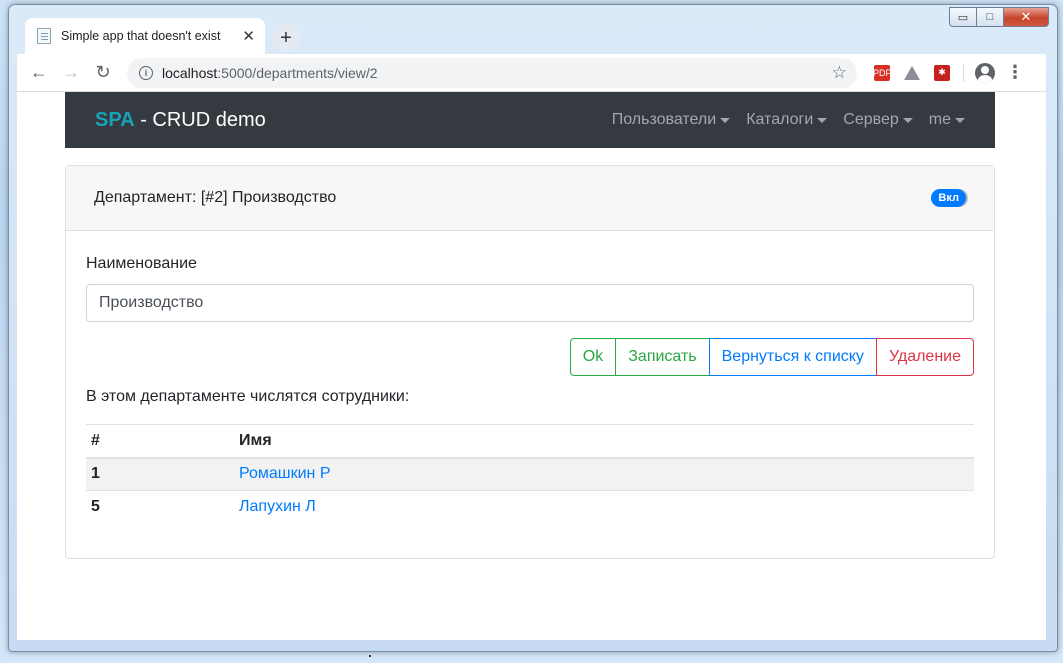  What do you see at coordinates (160, 507) in the screenshot?
I see `employee-id: 5` at bounding box center [160, 507].